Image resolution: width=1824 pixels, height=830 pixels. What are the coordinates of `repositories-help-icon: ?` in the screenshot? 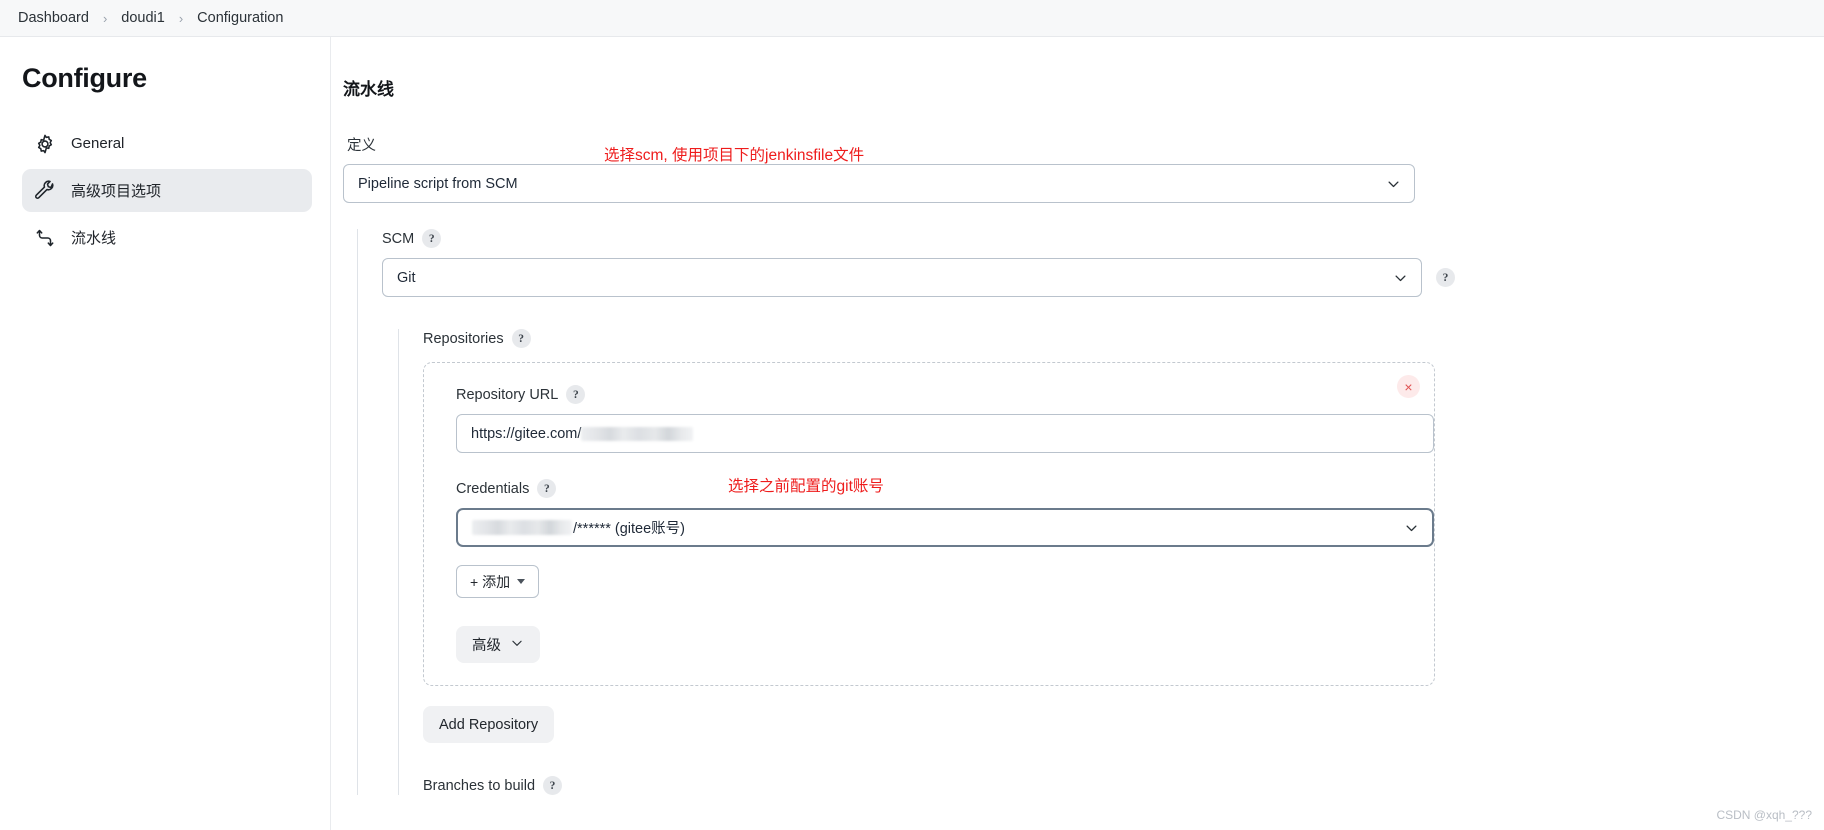 It's located at (521, 338).